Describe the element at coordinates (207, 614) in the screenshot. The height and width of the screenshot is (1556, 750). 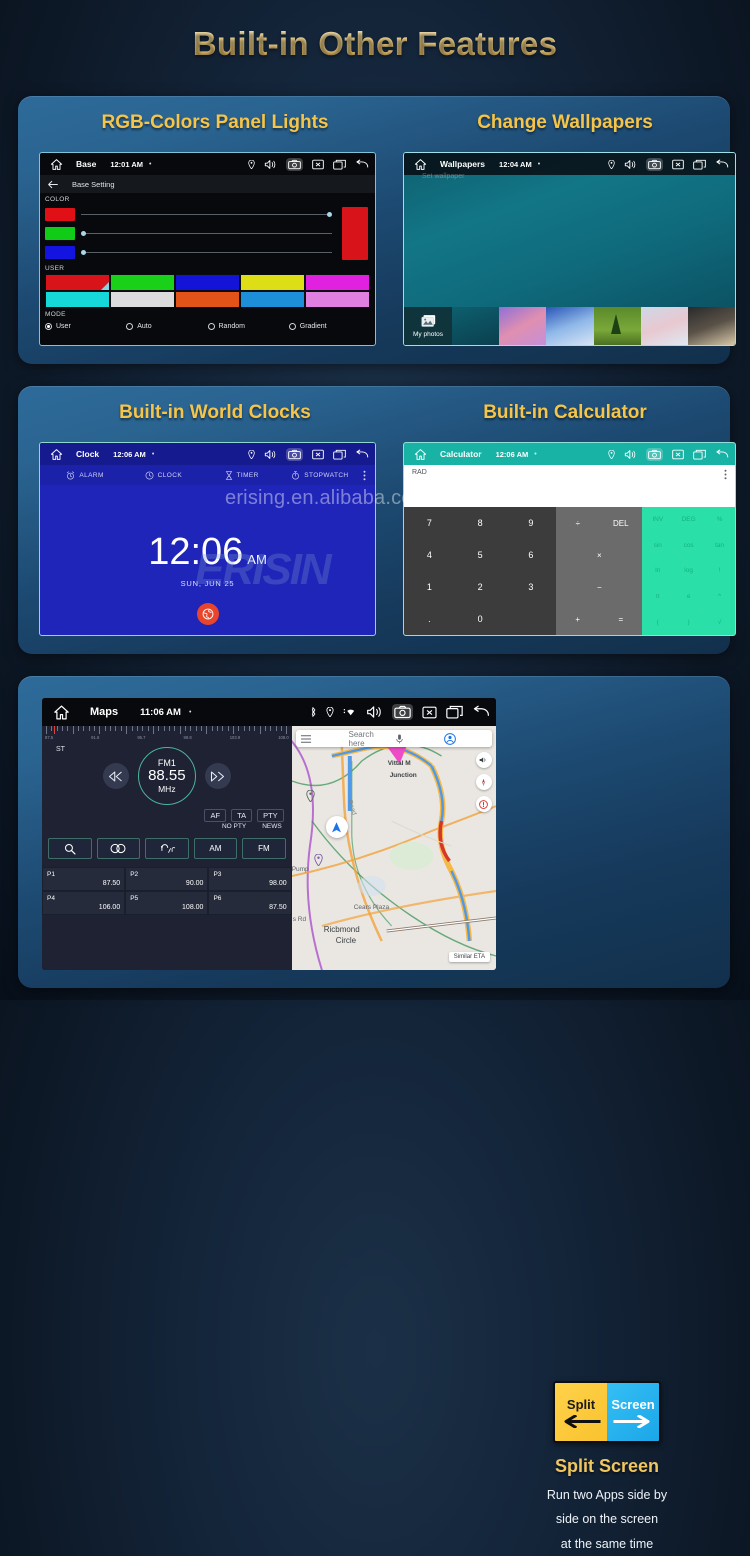
I see `world-clock-fab-button` at that location.